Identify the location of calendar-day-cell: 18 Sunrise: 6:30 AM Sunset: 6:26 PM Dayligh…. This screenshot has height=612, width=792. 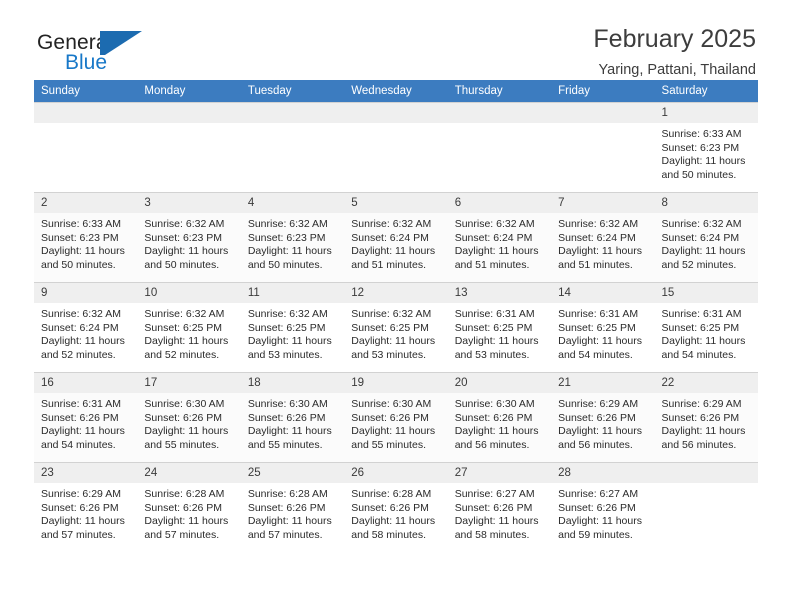
(292, 417).